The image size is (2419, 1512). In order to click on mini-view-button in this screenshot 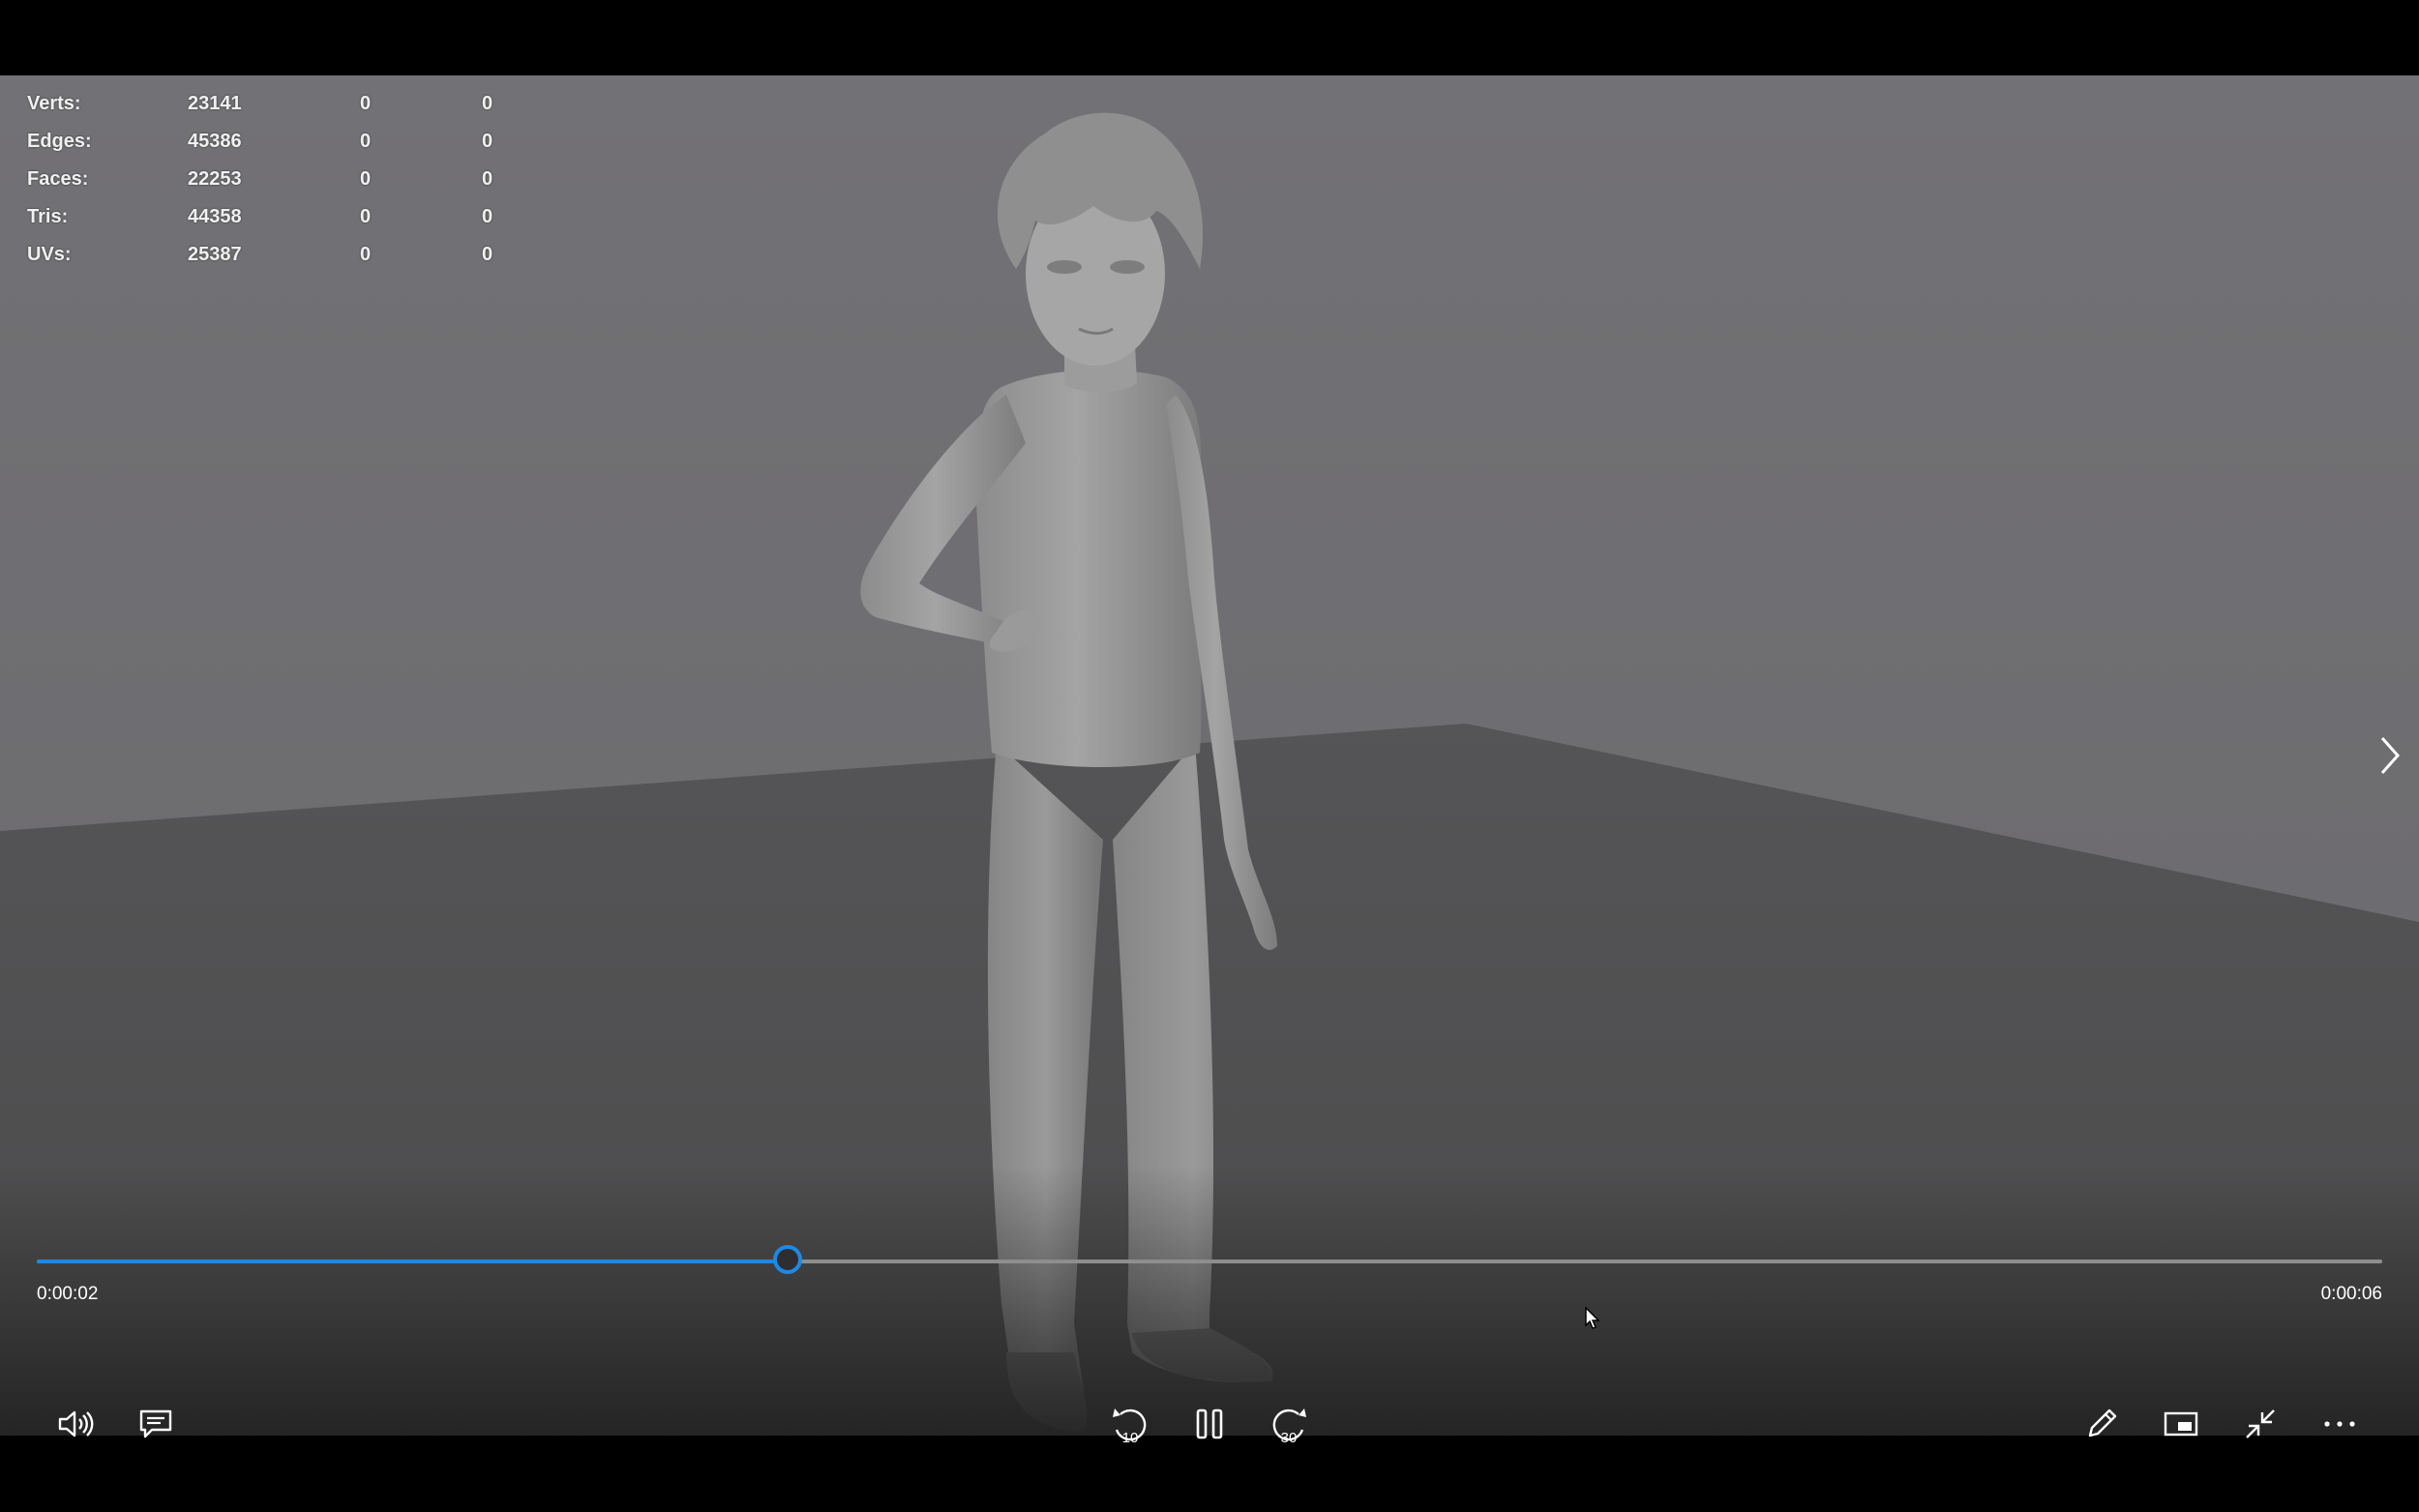, I will do `click(2181, 1424)`.